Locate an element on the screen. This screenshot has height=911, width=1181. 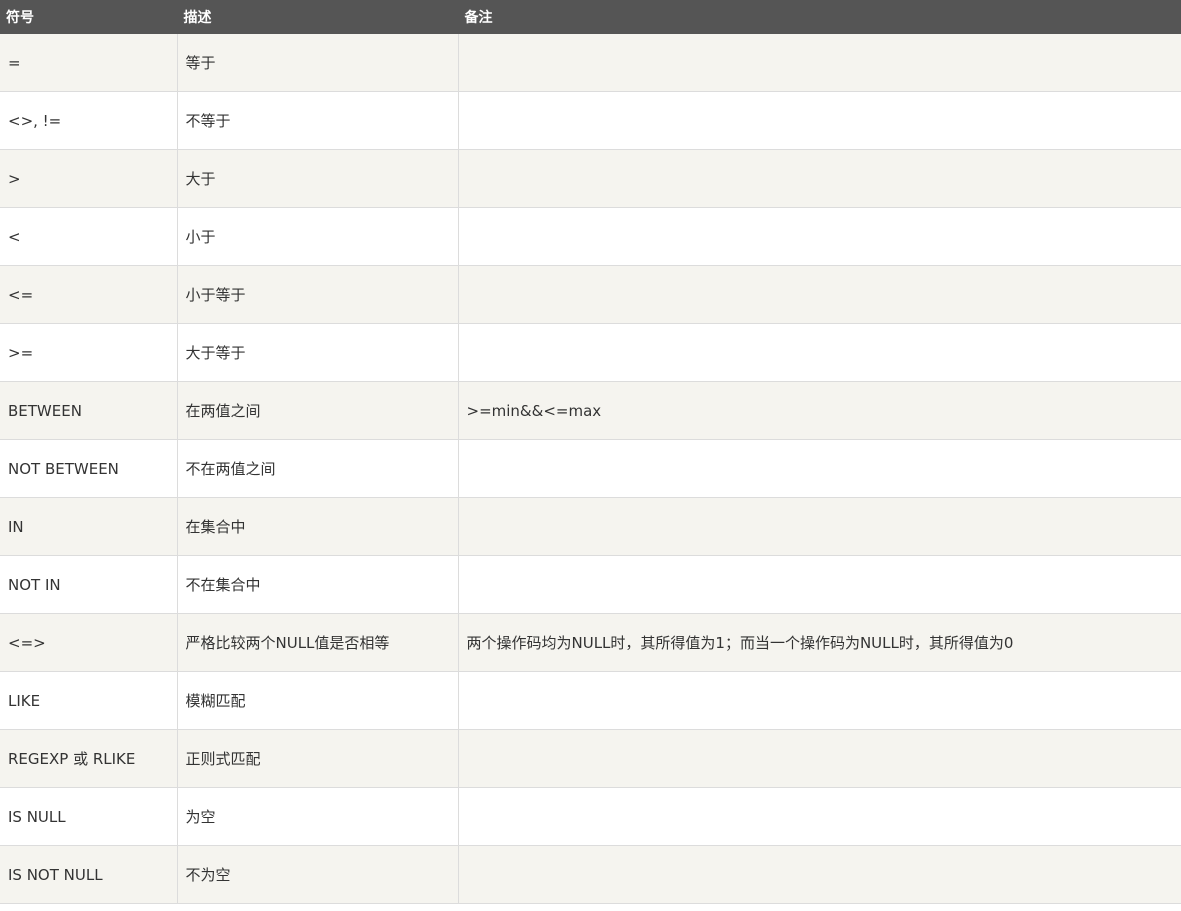
table-row: = 等于 is located at coordinates (590, 63).